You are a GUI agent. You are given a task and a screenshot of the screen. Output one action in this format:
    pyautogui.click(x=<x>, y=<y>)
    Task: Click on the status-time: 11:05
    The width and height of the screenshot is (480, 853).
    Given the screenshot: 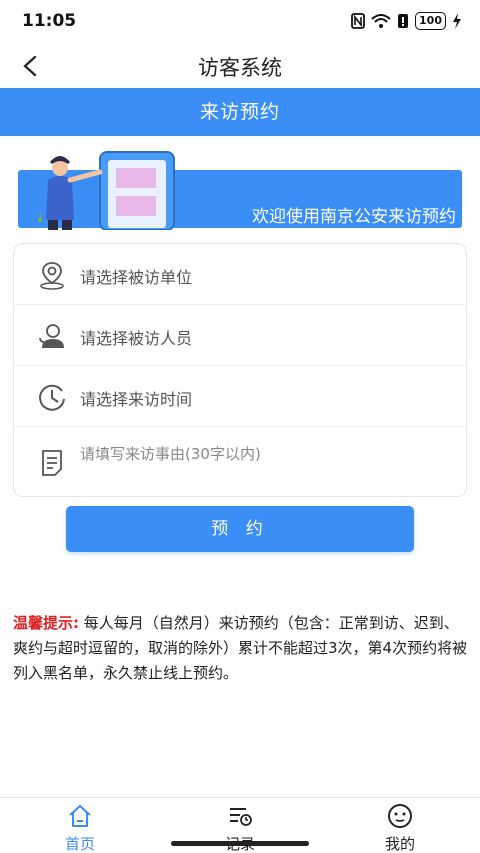 What is the action you would take?
    pyautogui.click(x=49, y=21)
    